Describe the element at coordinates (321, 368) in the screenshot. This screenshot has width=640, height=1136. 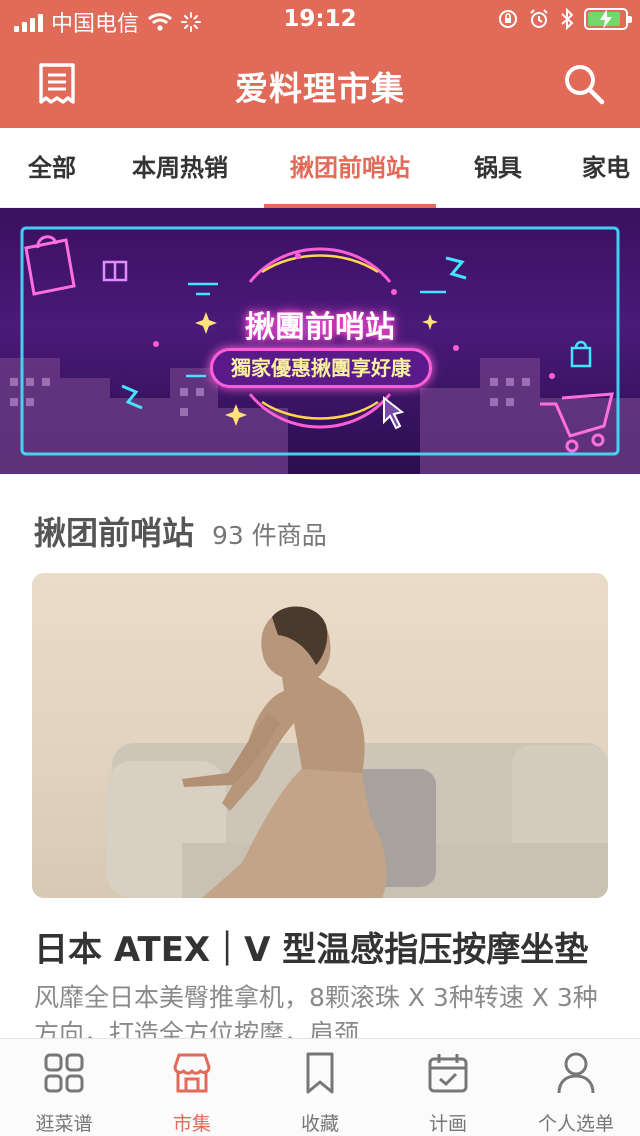
I see `banner-subtitle: 獨家優惠揪團享好康` at that location.